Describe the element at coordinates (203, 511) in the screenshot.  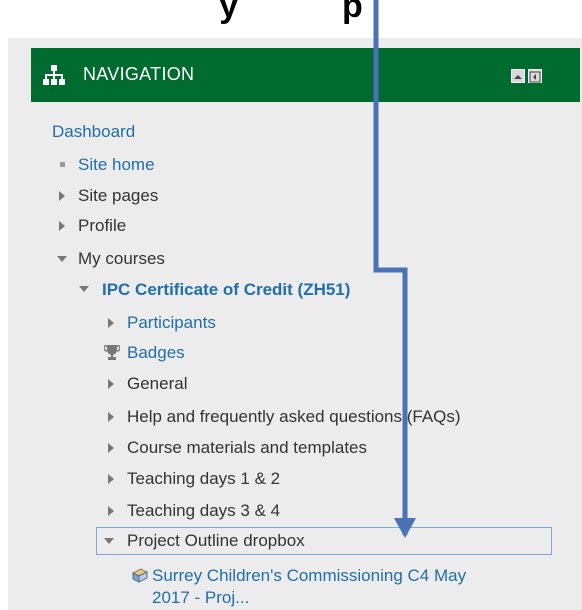
I see `nav-item-teaching-days-3-4: Teaching days 3 & 4` at that location.